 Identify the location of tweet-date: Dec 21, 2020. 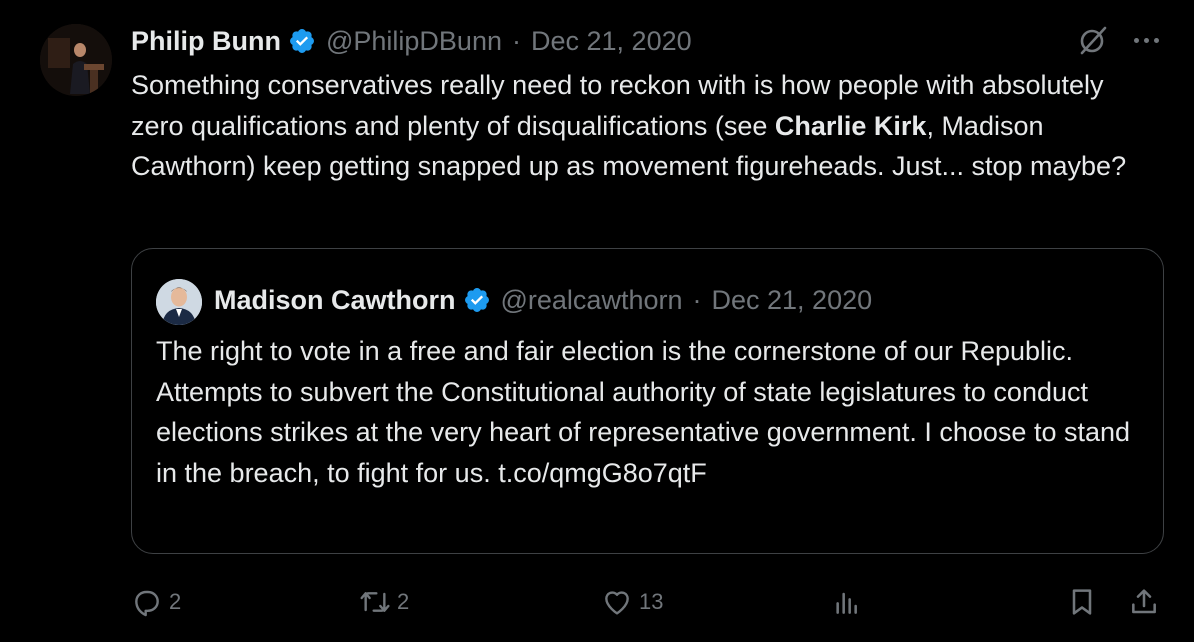
(611, 41).